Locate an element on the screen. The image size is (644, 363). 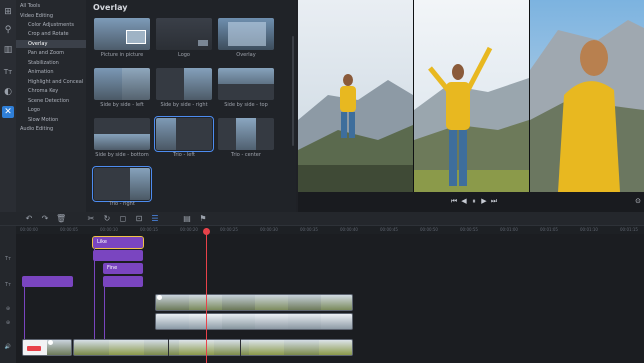
tree-item-overlay: Overlay is located at coordinates (51, 44).